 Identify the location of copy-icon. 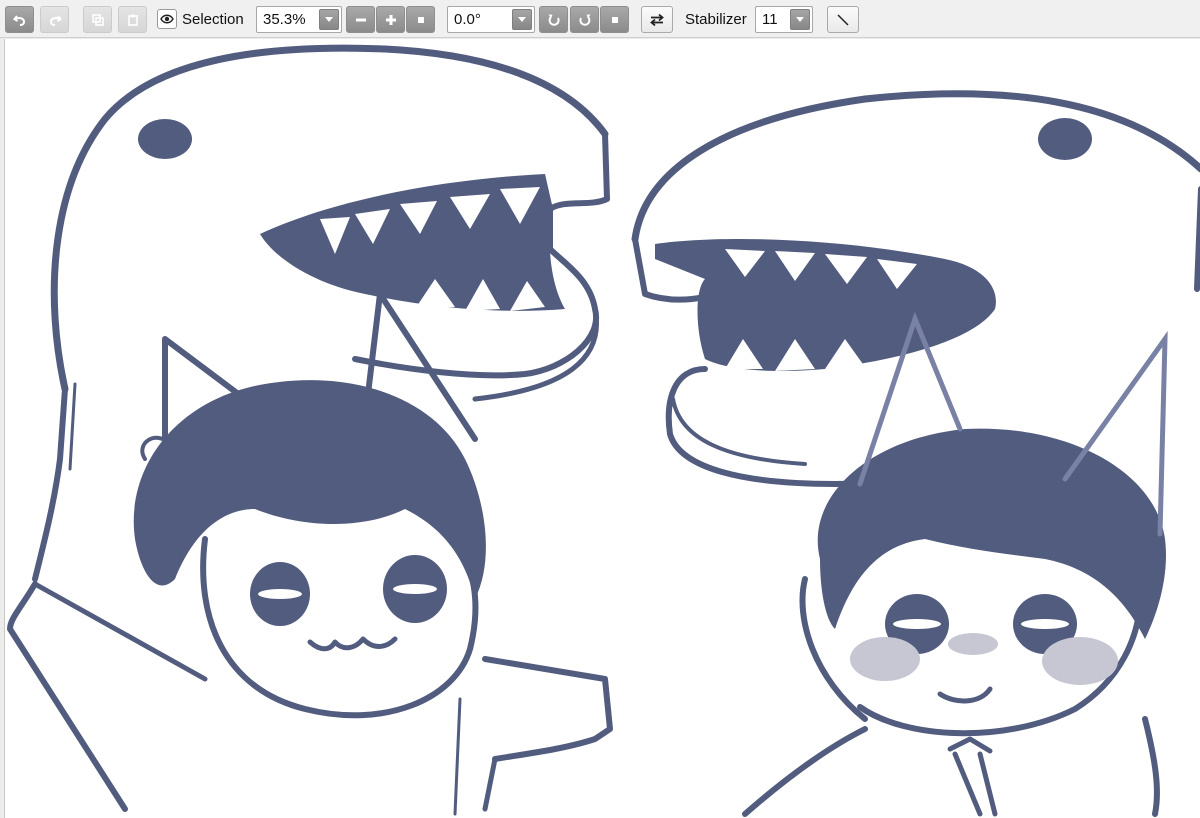
(97, 19).